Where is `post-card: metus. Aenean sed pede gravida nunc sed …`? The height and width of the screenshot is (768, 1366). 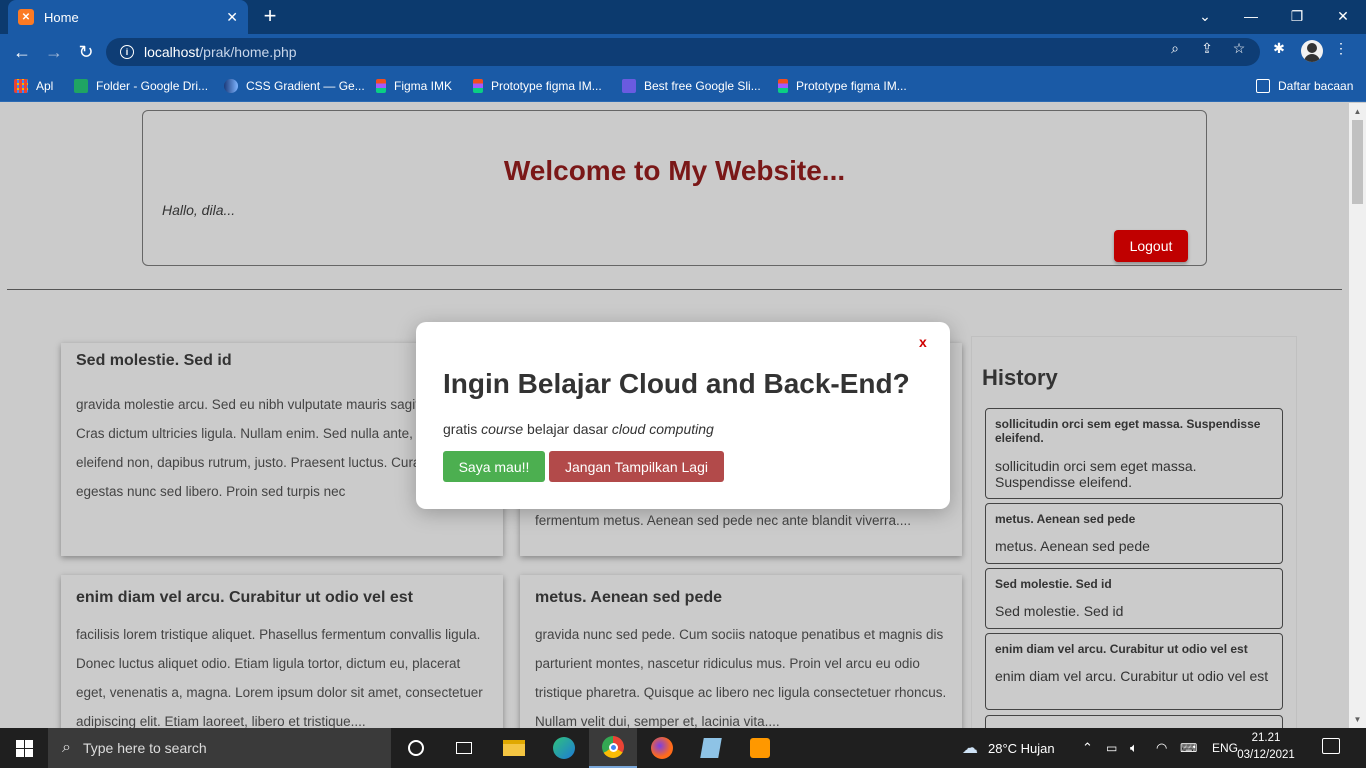 post-card: metus. Aenean sed pede gravida nunc sed … is located at coordinates (741, 651).